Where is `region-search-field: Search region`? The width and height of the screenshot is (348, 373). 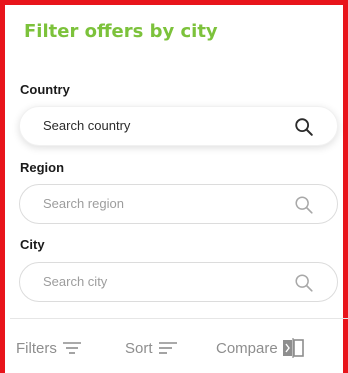 region-search-field: Search region is located at coordinates (178, 204).